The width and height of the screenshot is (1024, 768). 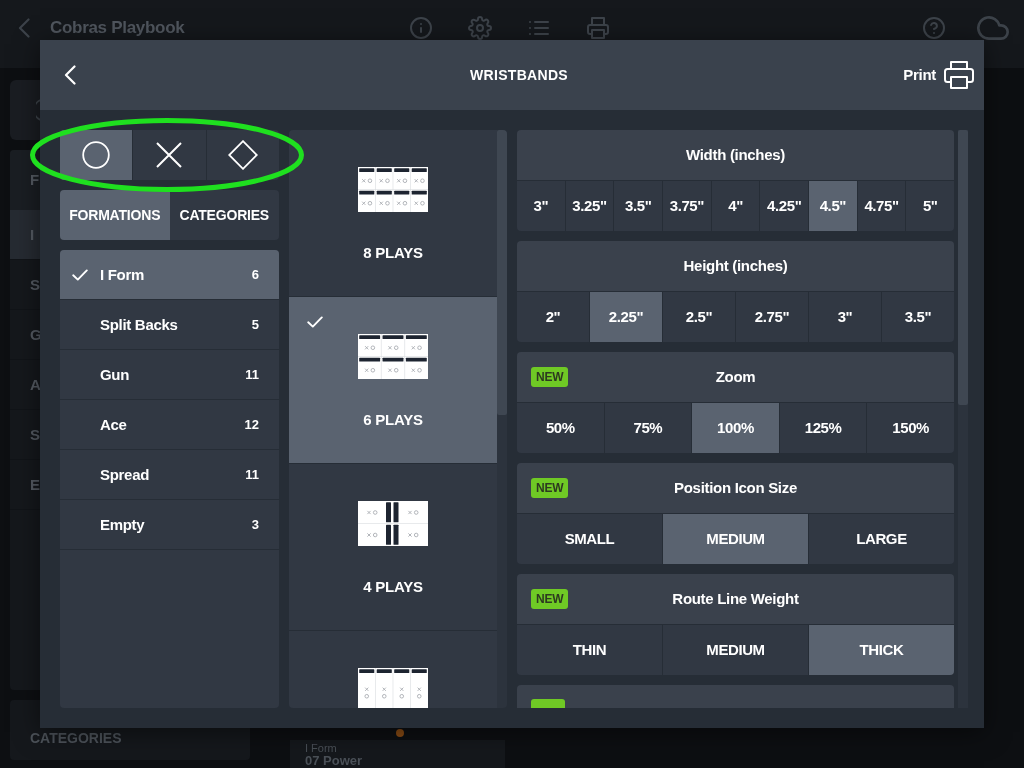 I want to click on layout-card: 6 PLAYS, so click(x=393, y=380).